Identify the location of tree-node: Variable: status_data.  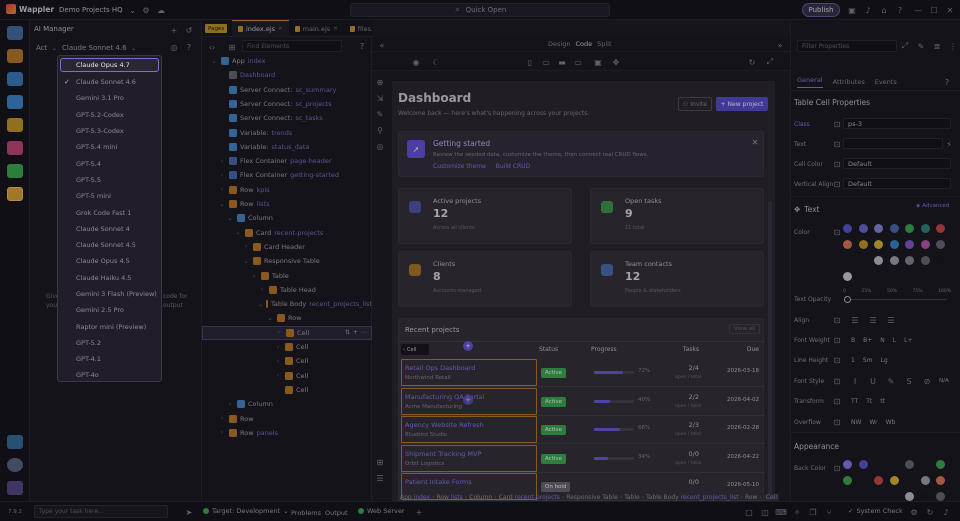
(287, 147).